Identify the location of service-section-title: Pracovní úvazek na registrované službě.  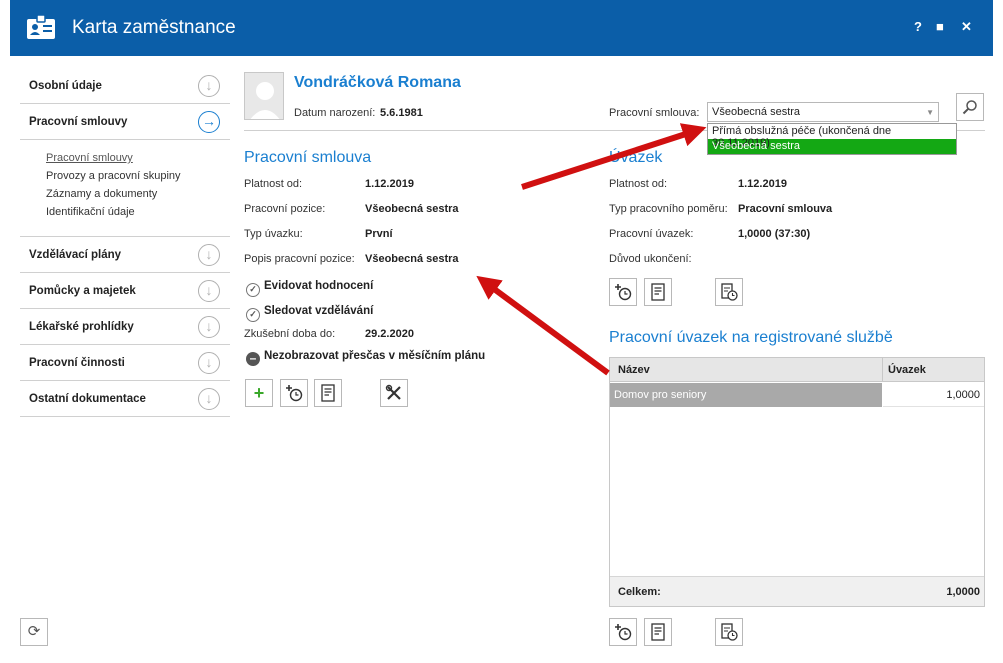
(751, 337).